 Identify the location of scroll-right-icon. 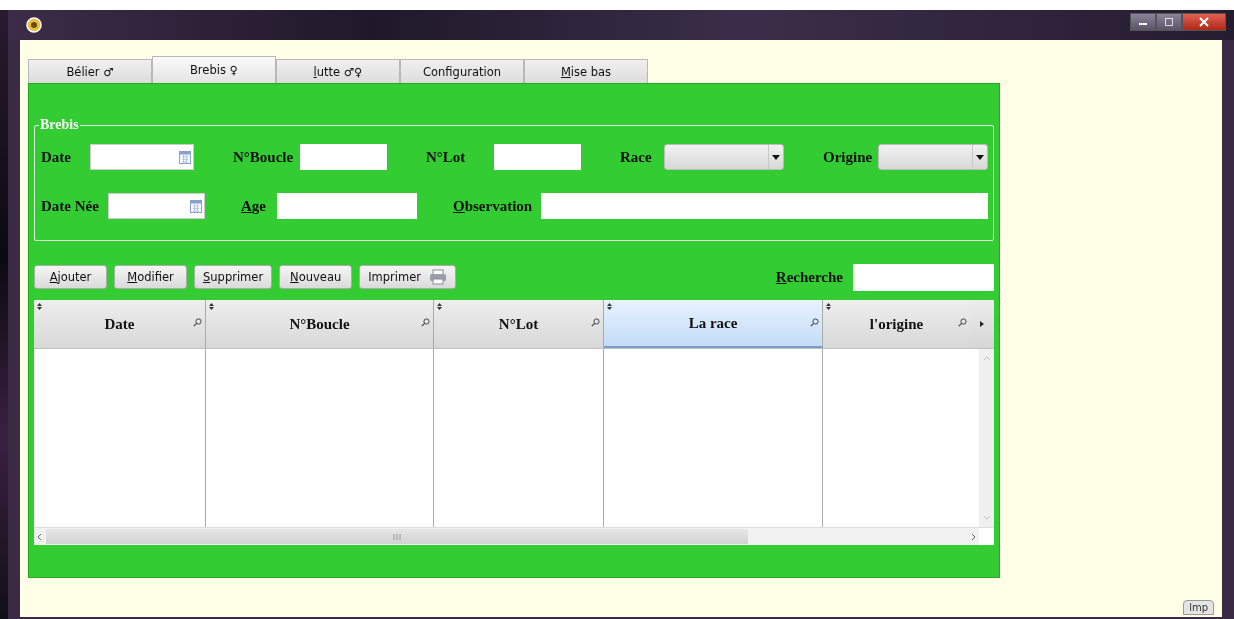
(982, 324).